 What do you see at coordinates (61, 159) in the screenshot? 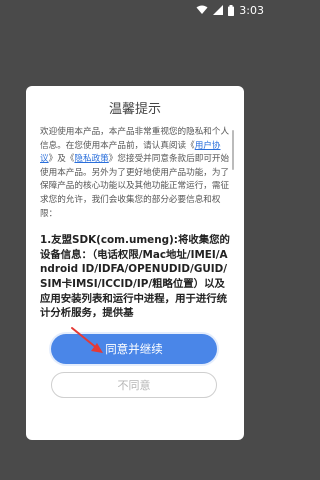
I see `intro-part-2: 》及《` at bounding box center [61, 159].